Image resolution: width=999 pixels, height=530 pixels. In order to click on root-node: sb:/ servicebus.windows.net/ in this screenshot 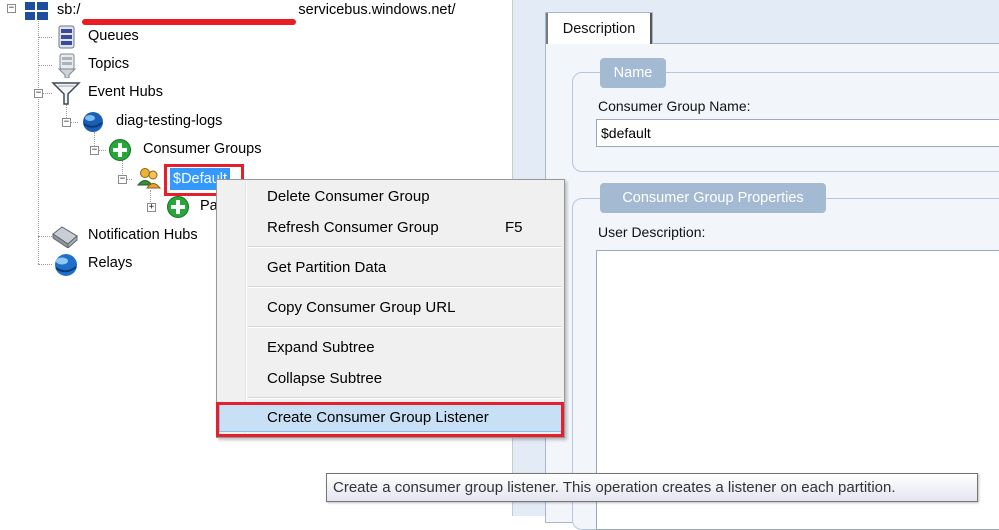, I will do `click(256, 13)`.